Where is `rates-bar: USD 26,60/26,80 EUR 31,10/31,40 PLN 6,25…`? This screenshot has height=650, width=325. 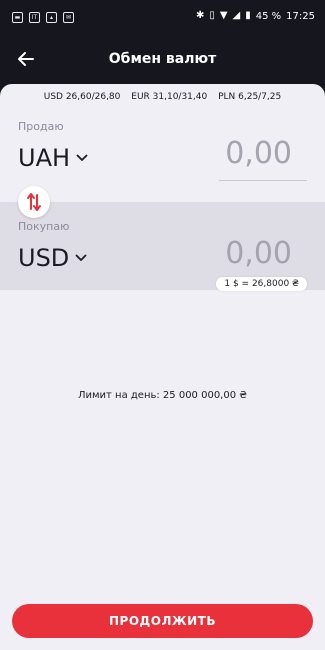 rates-bar: USD 26,60/26,80 EUR 31,10/31,40 PLN 6,25… is located at coordinates (162, 97).